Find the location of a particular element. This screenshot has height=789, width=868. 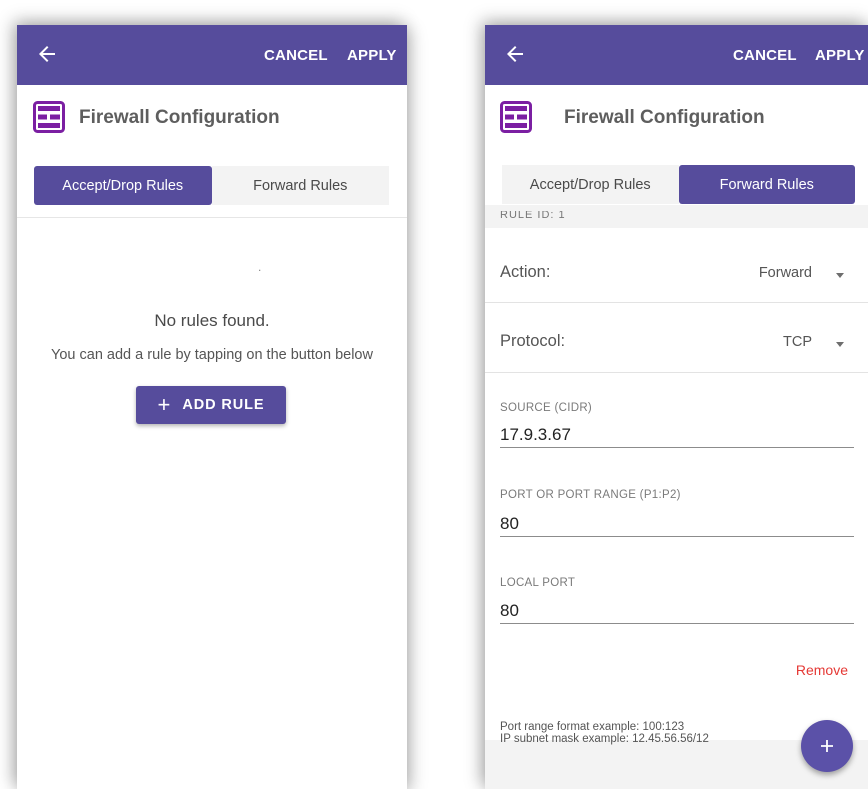

port-range-label: PORT OR PORT RANGE (P1:P2) is located at coordinates (590, 495).